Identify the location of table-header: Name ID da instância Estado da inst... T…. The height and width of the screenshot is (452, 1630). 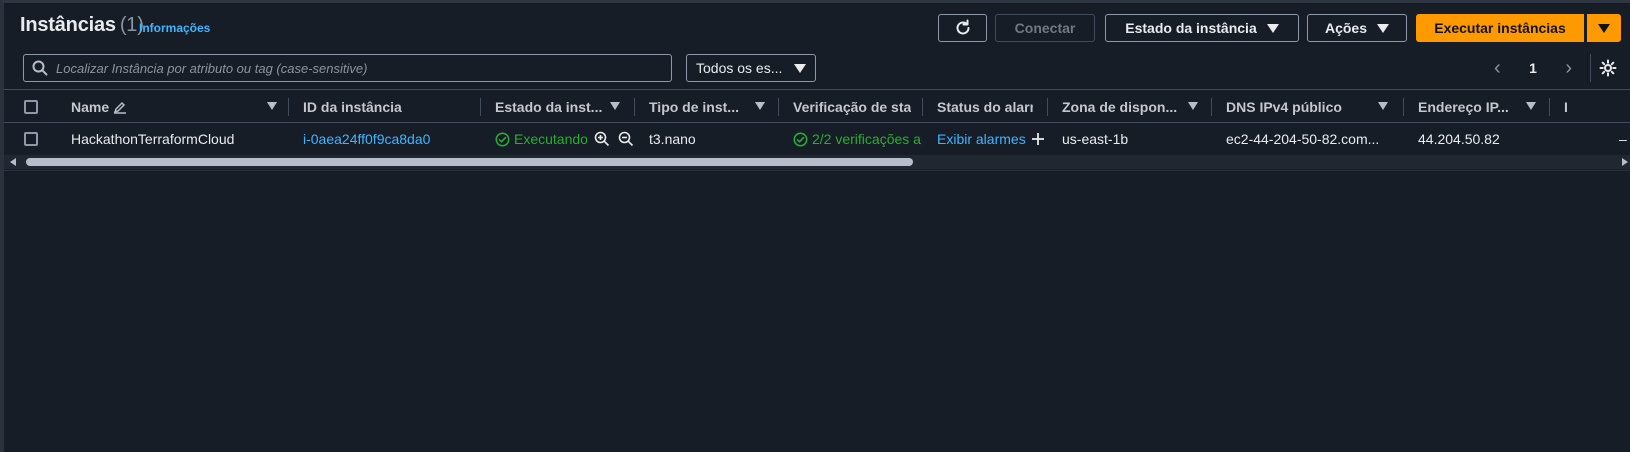
(817, 106).